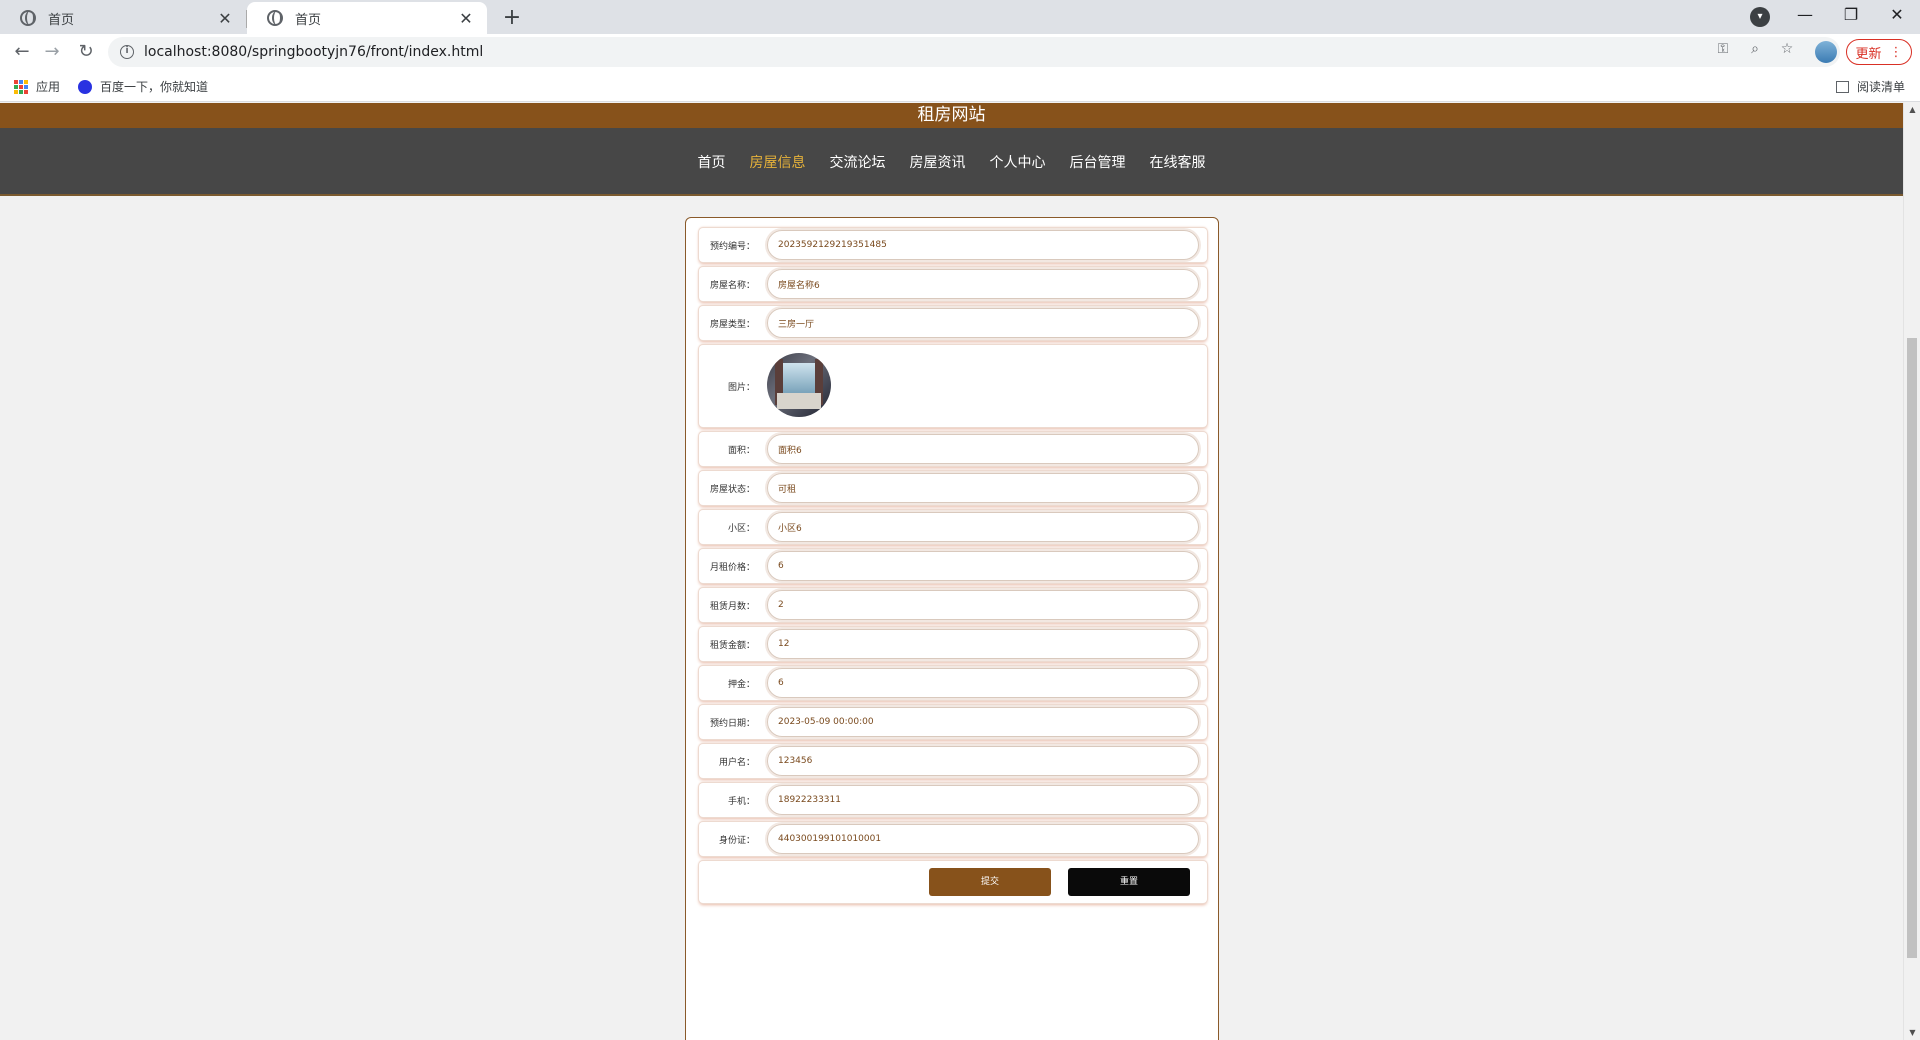 Image resolution: width=1920 pixels, height=1040 pixels. Describe the element at coordinates (732, 645) in the screenshot. I see `field-label: 租赁金额：` at that location.